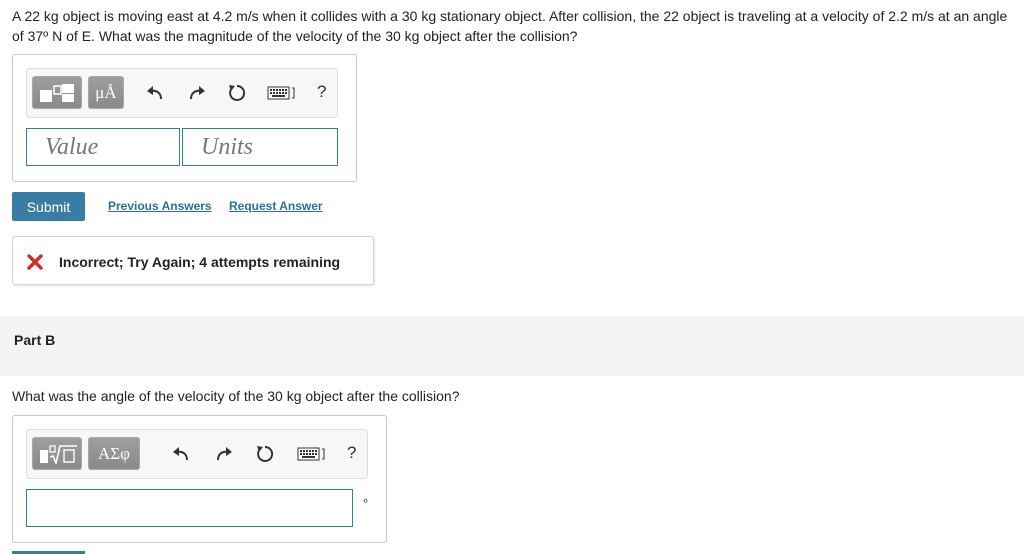  What do you see at coordinates (114, 453) in the screenshot?
I see `greek-symbols-button: ΑΣφ` at bounding box center [114, 453].